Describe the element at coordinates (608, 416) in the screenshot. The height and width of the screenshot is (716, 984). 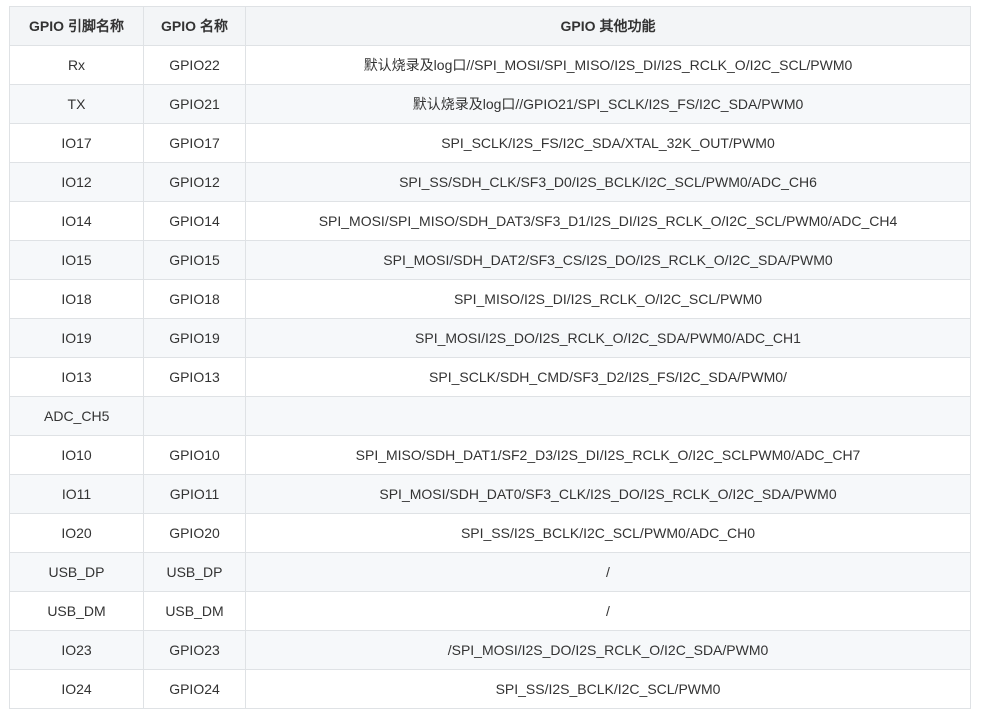
I see `cell-other-functions` at that location.